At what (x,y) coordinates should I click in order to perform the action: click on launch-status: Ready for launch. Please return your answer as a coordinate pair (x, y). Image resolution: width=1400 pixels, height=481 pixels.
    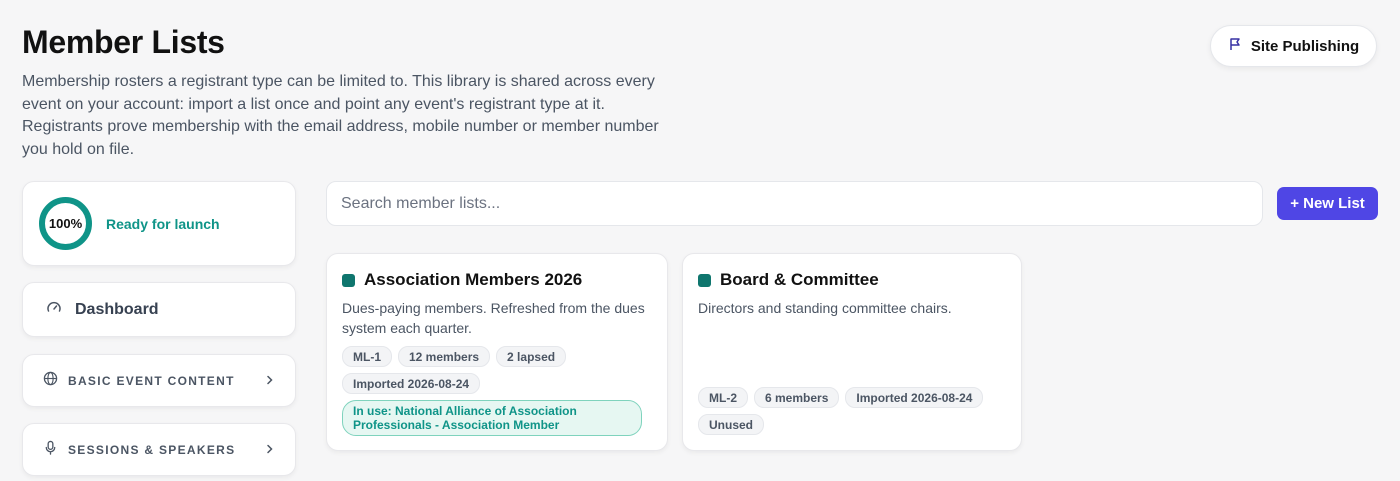
    Looking at the image, I should click on (163, 223).